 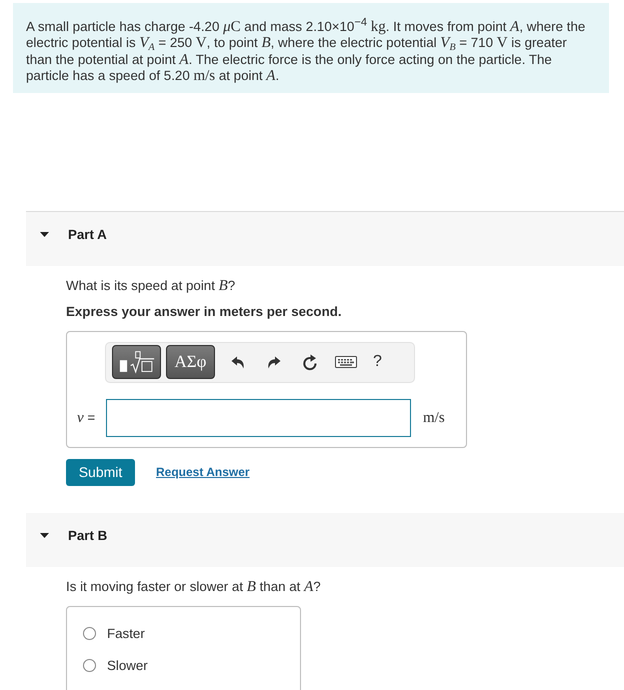 I want to click on part-title: Part B, so click(x=88, y=536).